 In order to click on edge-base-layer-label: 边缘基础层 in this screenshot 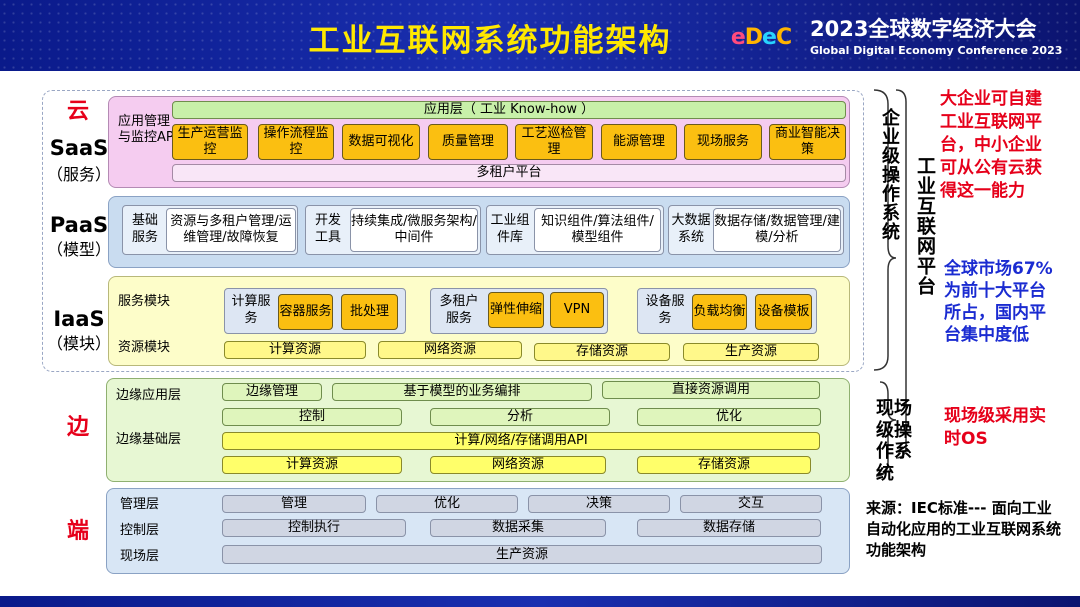, I will do `click(149, 439)`.